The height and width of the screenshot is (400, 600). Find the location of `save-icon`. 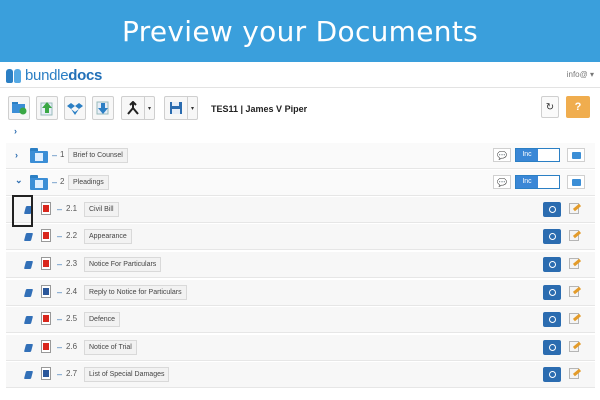

save-icon is located at coordinates (176, 108).